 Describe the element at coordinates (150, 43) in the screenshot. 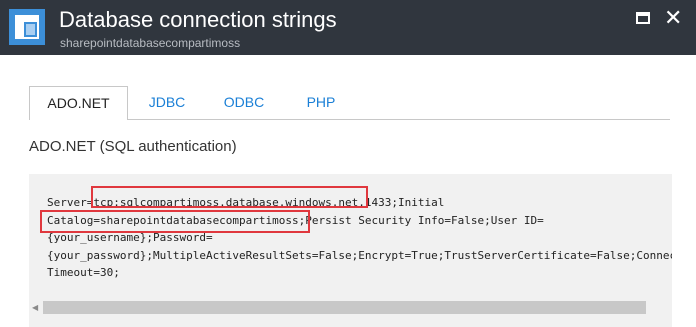

I see `blade-subtitle: sharepointdatabasecompartimoss` at that location.